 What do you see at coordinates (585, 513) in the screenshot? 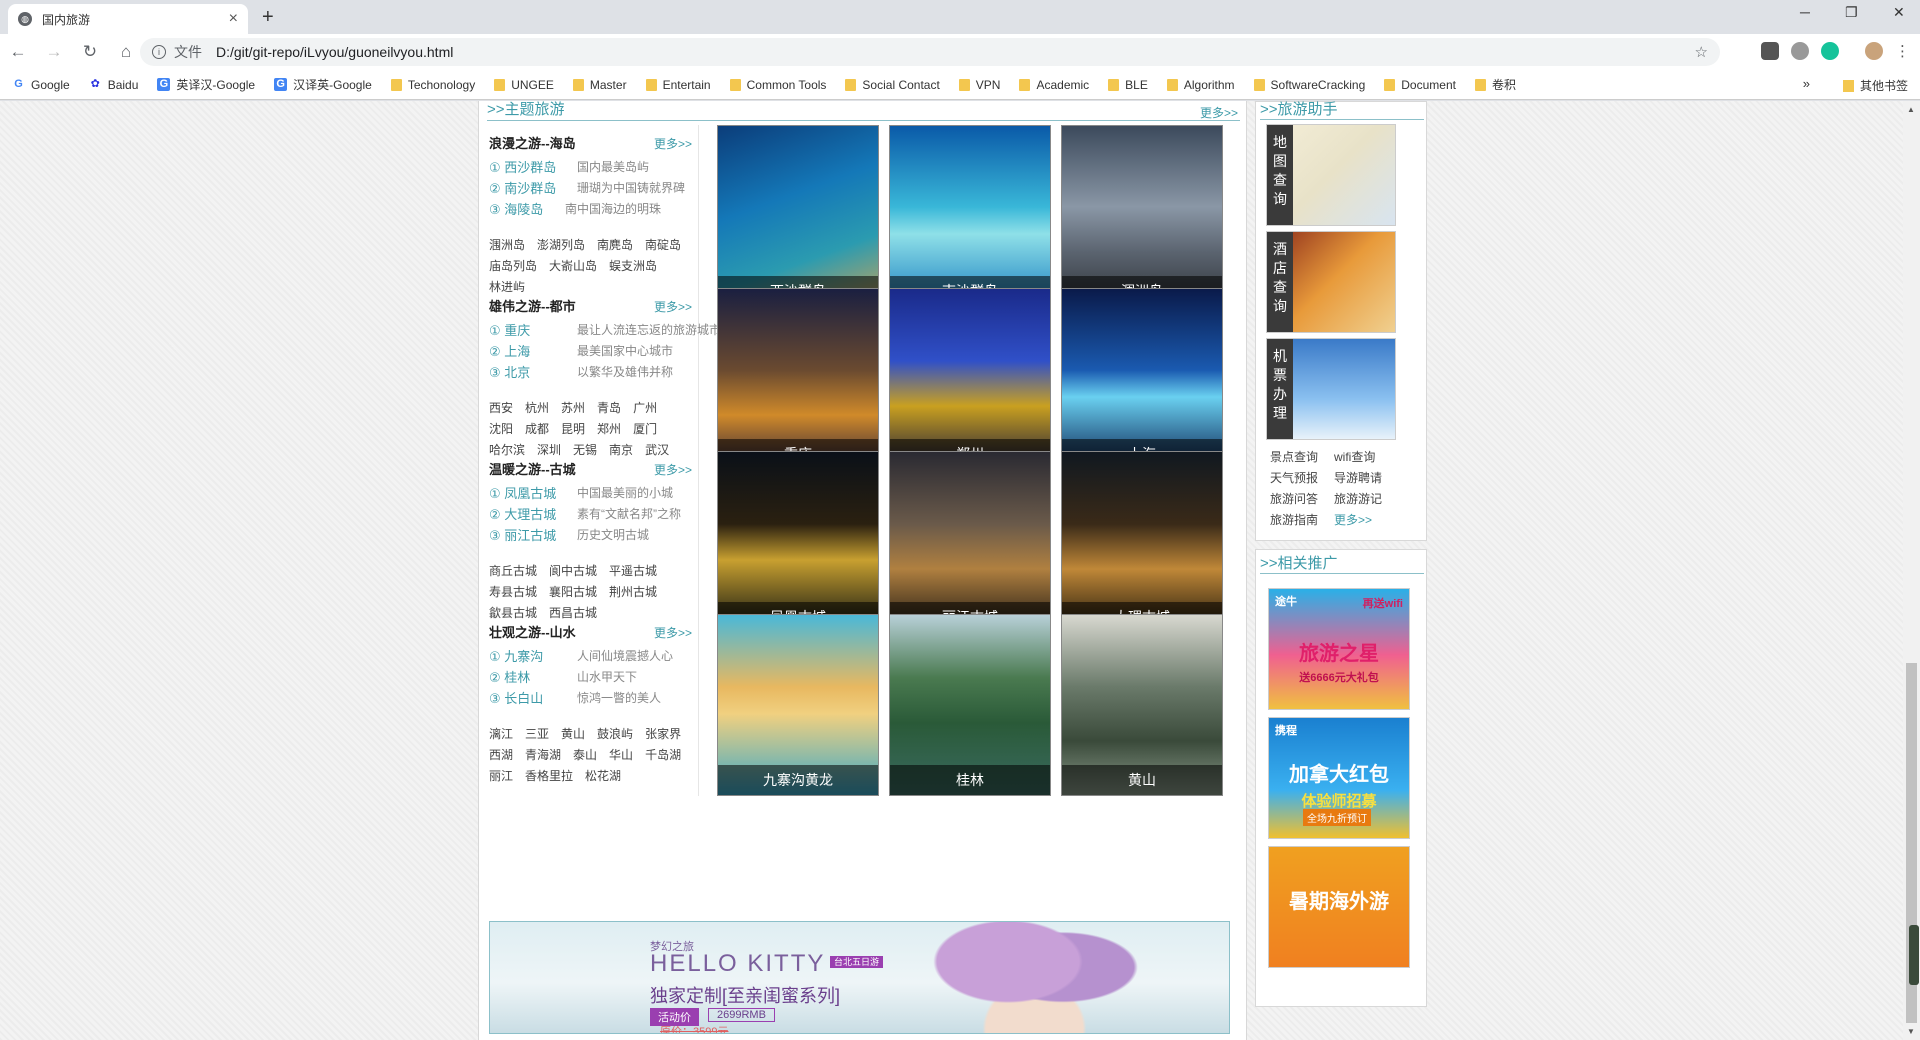
I see `destination-item: ② 大理古城 素有“文献名邦”之称` at bounding box center [585, 513].